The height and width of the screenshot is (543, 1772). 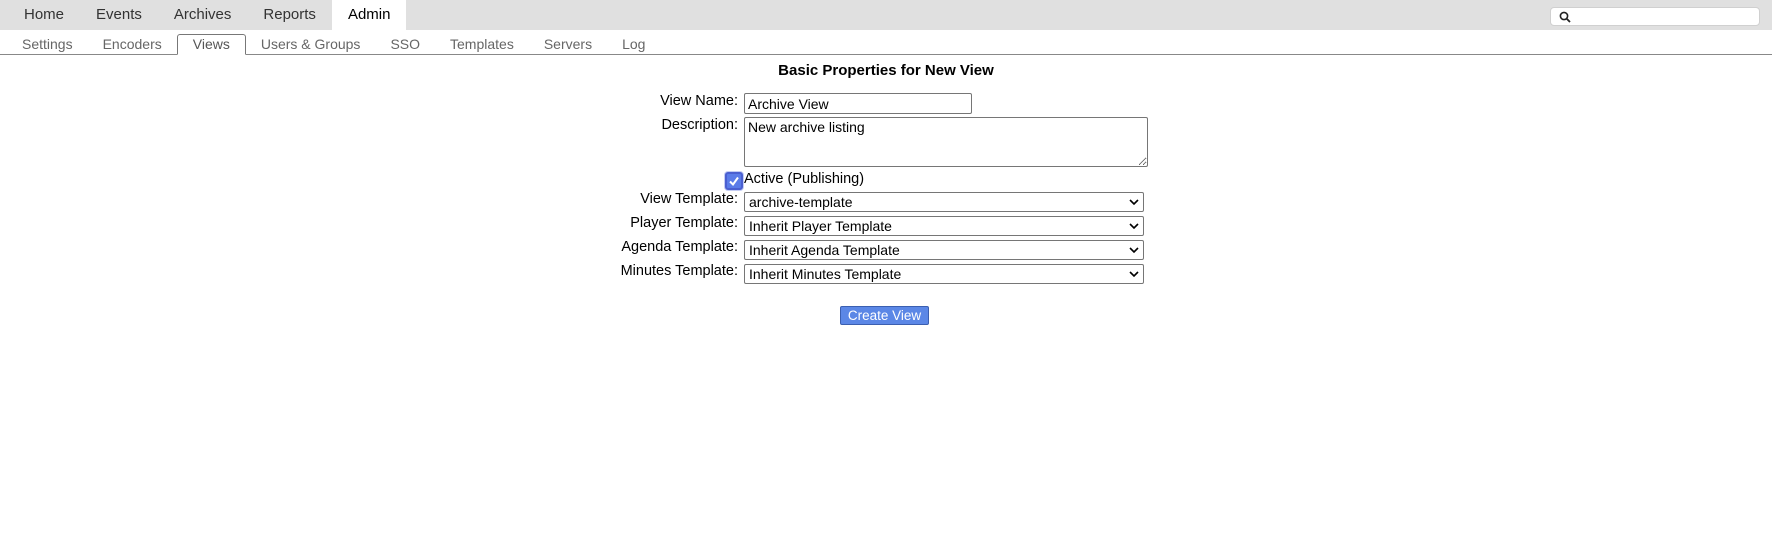 What do you see at coordinates (884, 315) in the screenshot?
I see `create-view-button: Create View` at bounding box center [884, 315].